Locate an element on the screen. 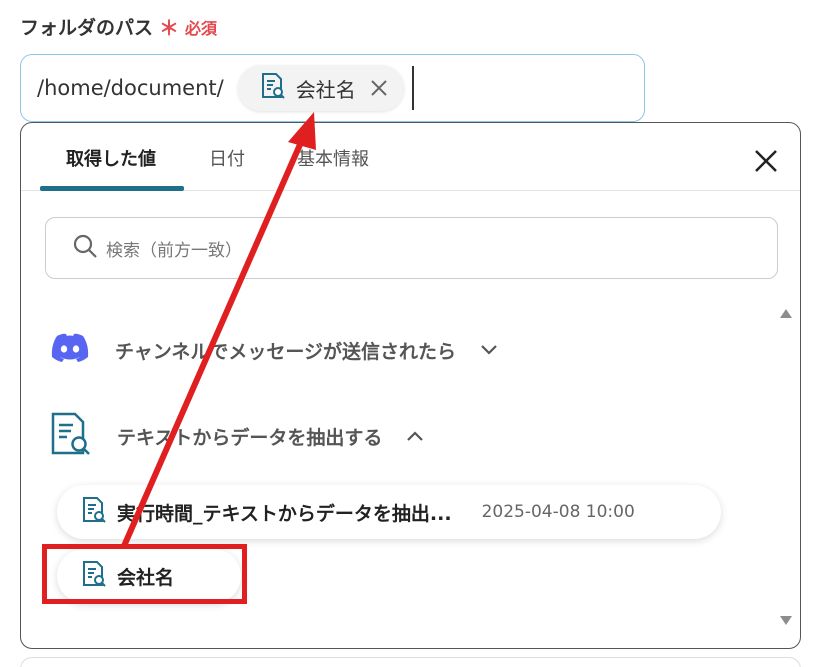  group-text-extraction-label: テキストからデータを抽出する is located at coordinates (250, 437).